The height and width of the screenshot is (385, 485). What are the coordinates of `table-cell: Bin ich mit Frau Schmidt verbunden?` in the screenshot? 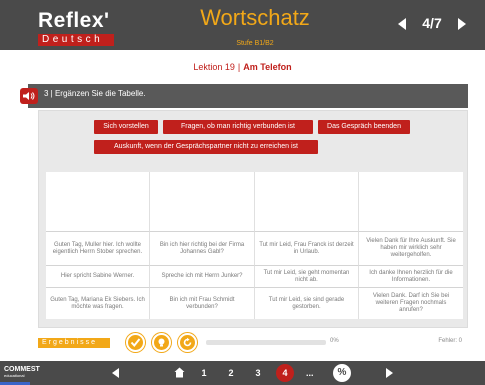 It's located at (202, 303).